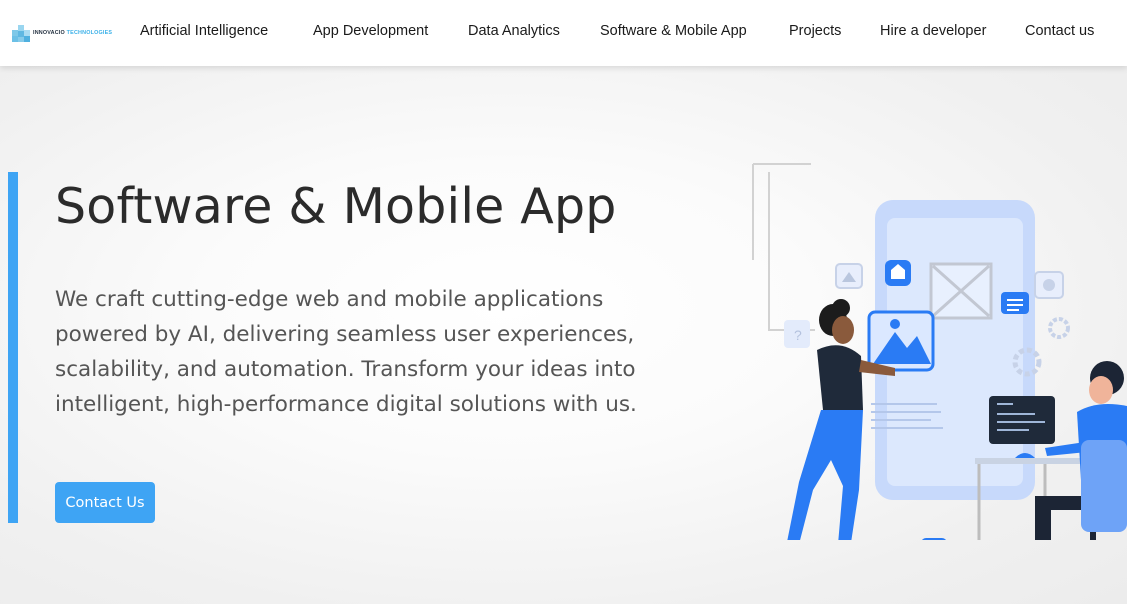  I want to click on nav-item-hire-a-developer: Hire a developer, so click(933, 31).